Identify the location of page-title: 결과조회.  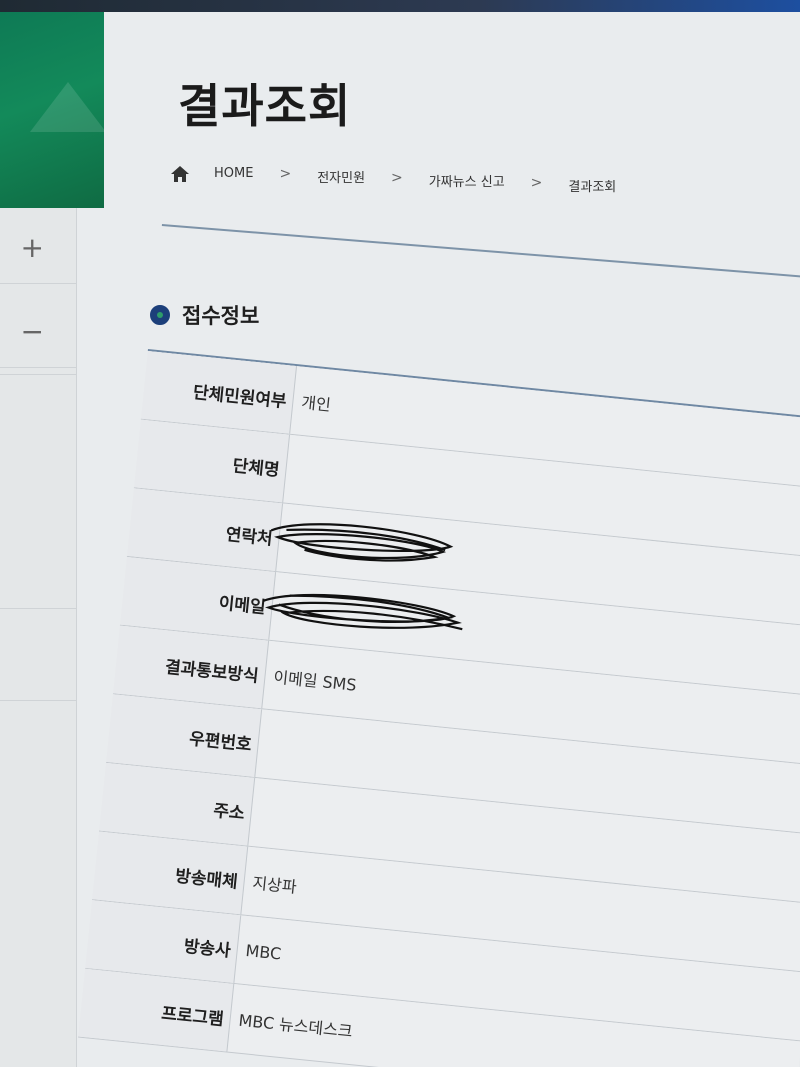
(265, 106).